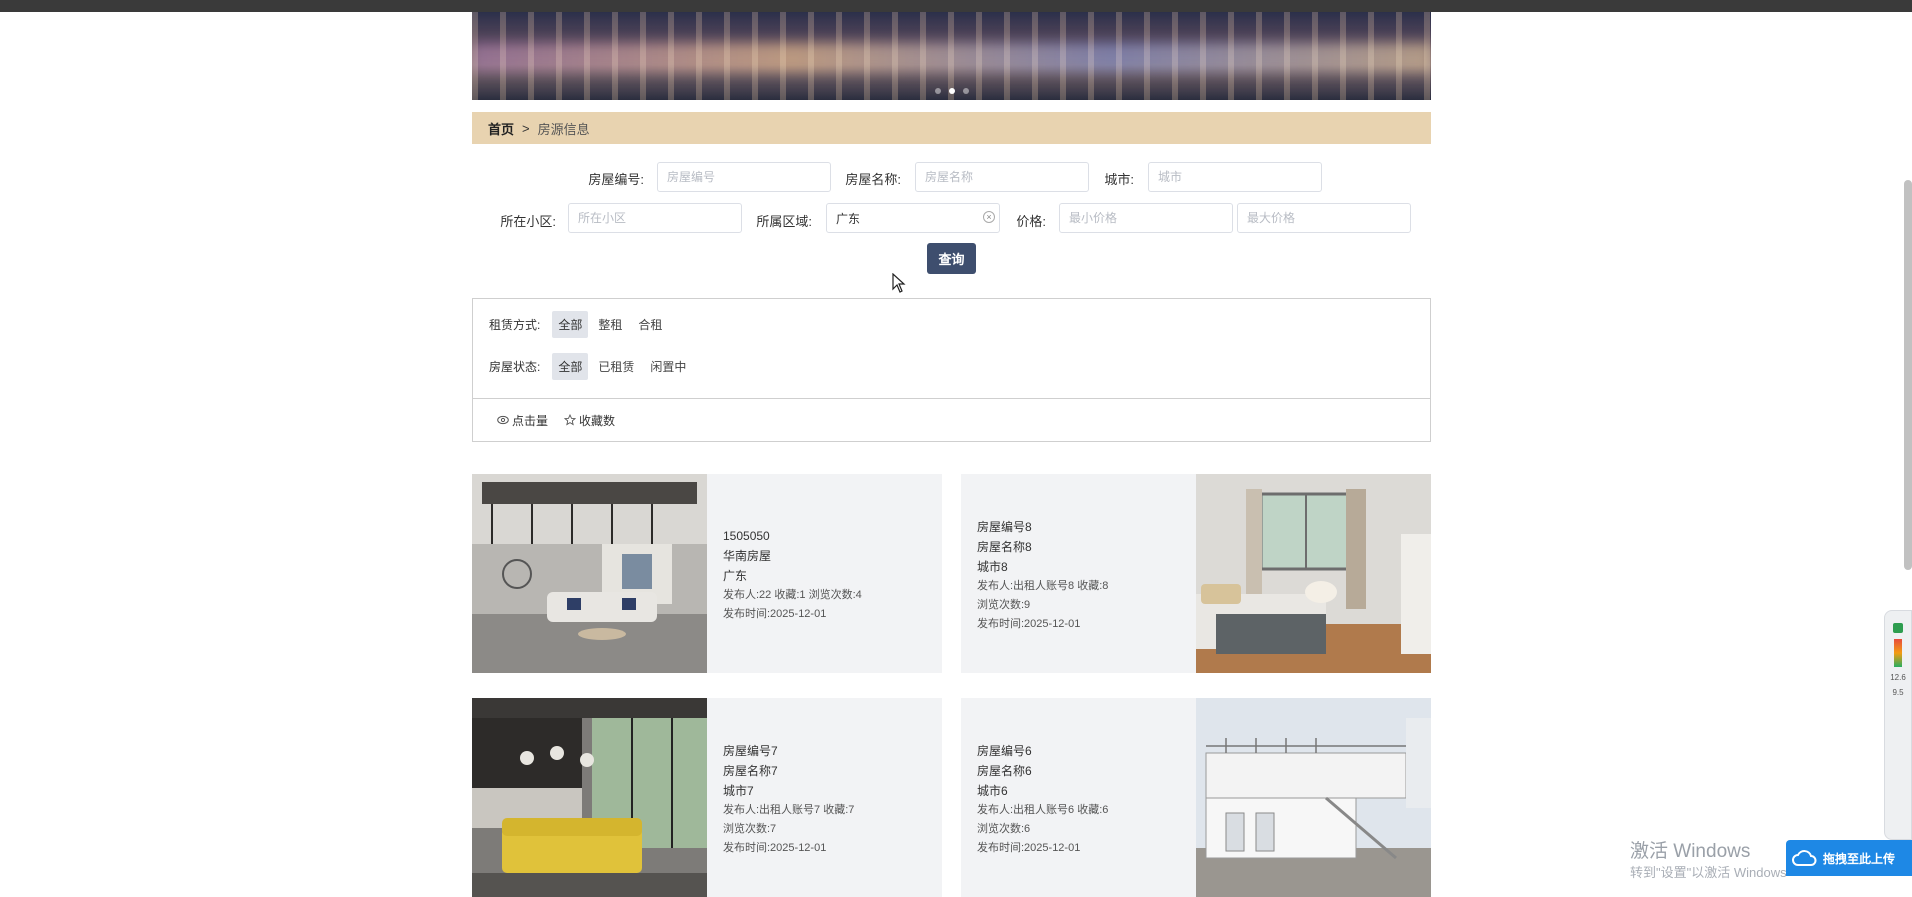 The width and height of the screenshot is (1912, 897). I want to click on sort-favorites-label: 收藏数, so click(597, 420).